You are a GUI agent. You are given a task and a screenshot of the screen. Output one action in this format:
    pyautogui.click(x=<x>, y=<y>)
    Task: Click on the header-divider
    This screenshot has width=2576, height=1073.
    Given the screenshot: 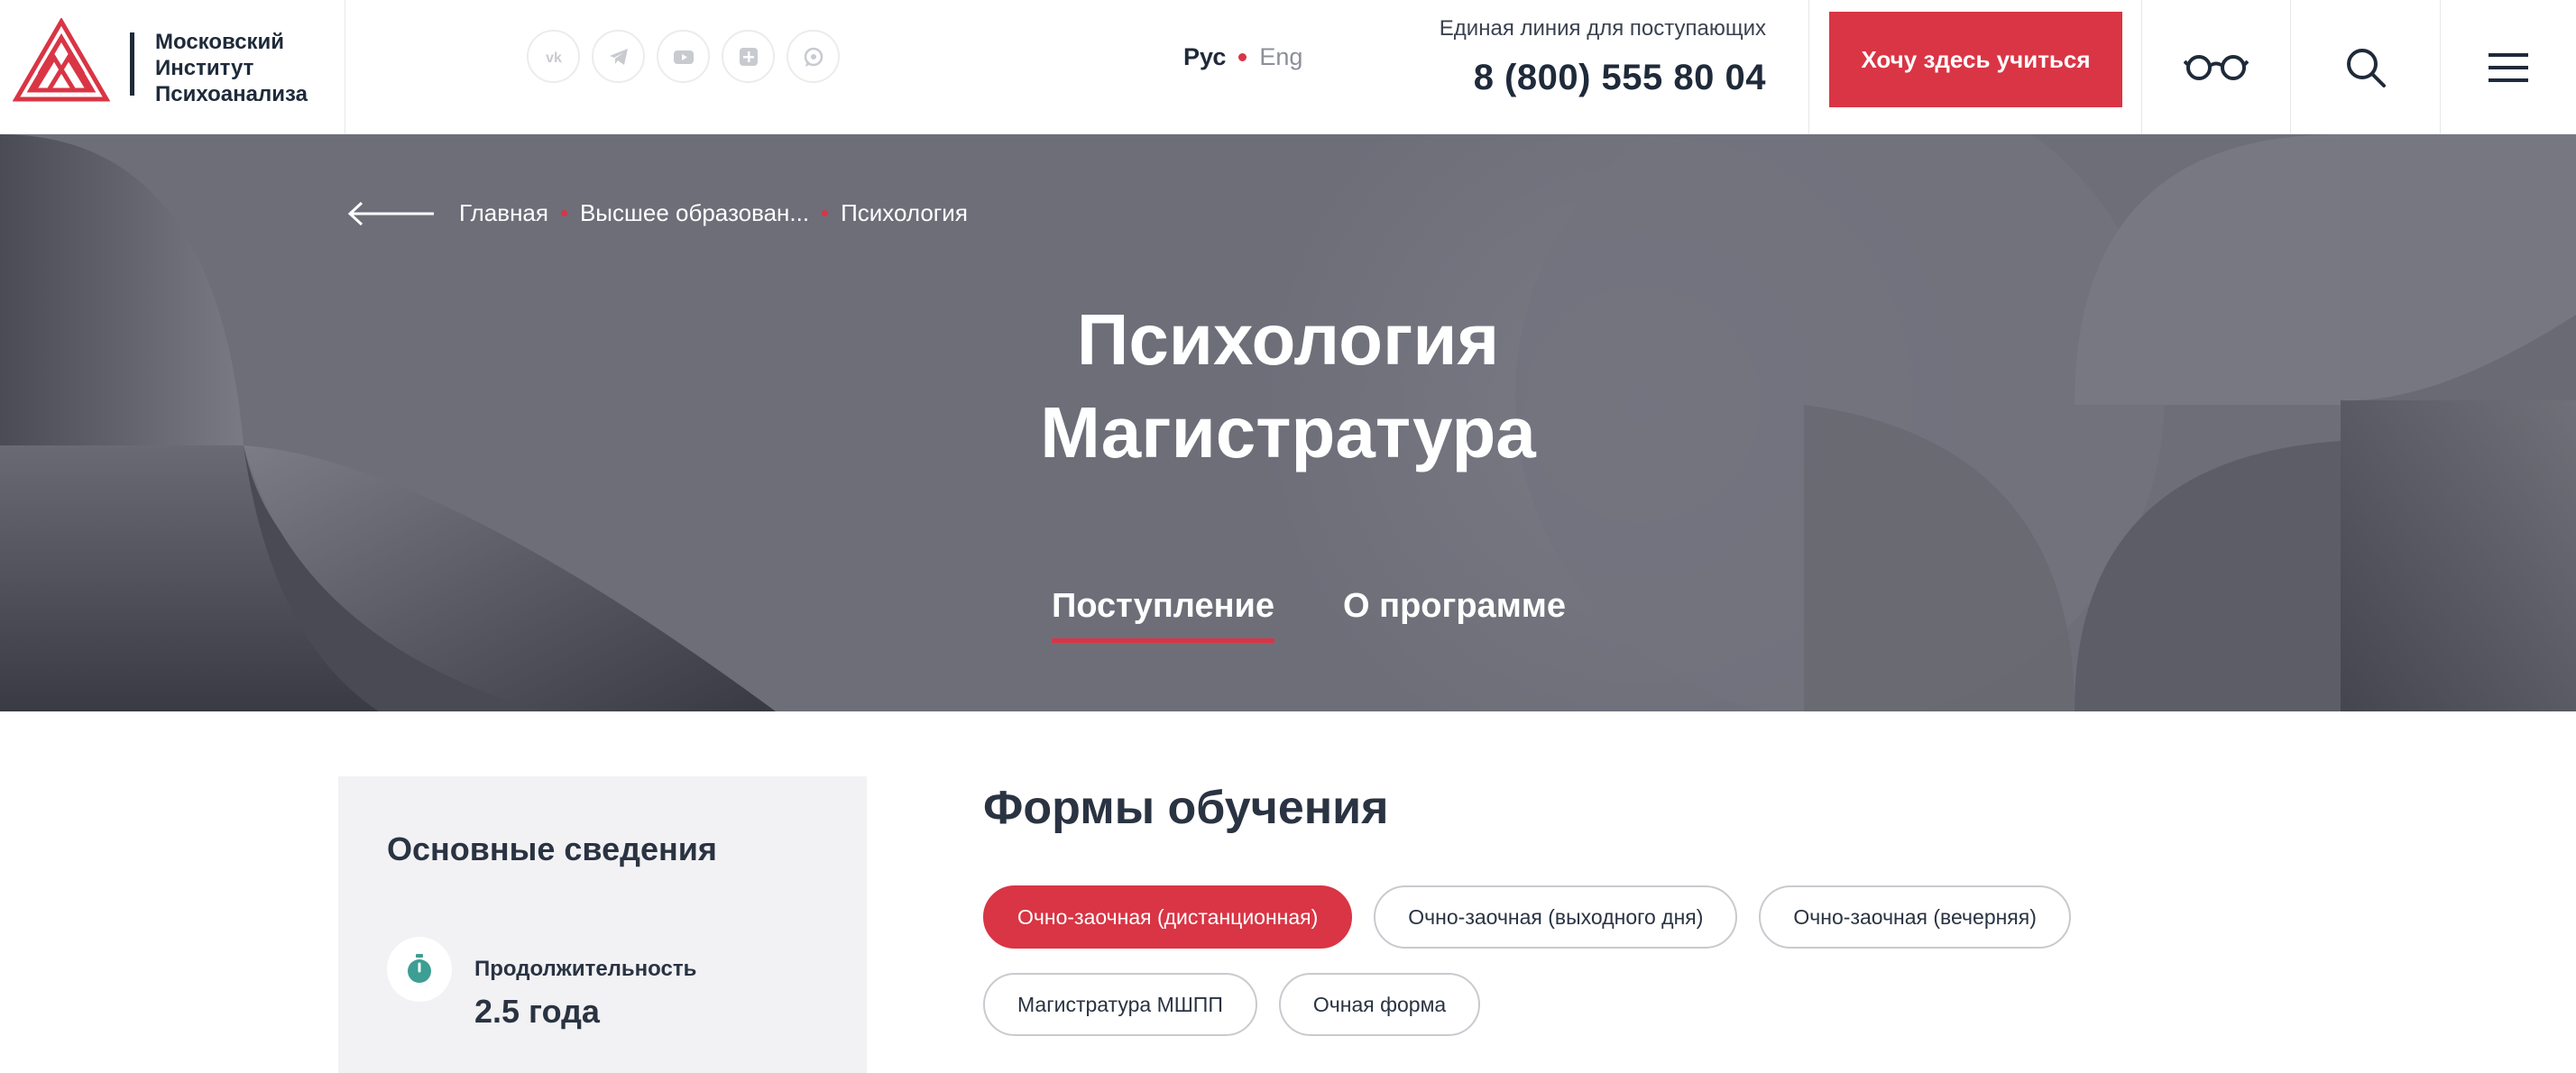 What is the action you would take?
    pyautogui.click(x=1808, y=67)
    